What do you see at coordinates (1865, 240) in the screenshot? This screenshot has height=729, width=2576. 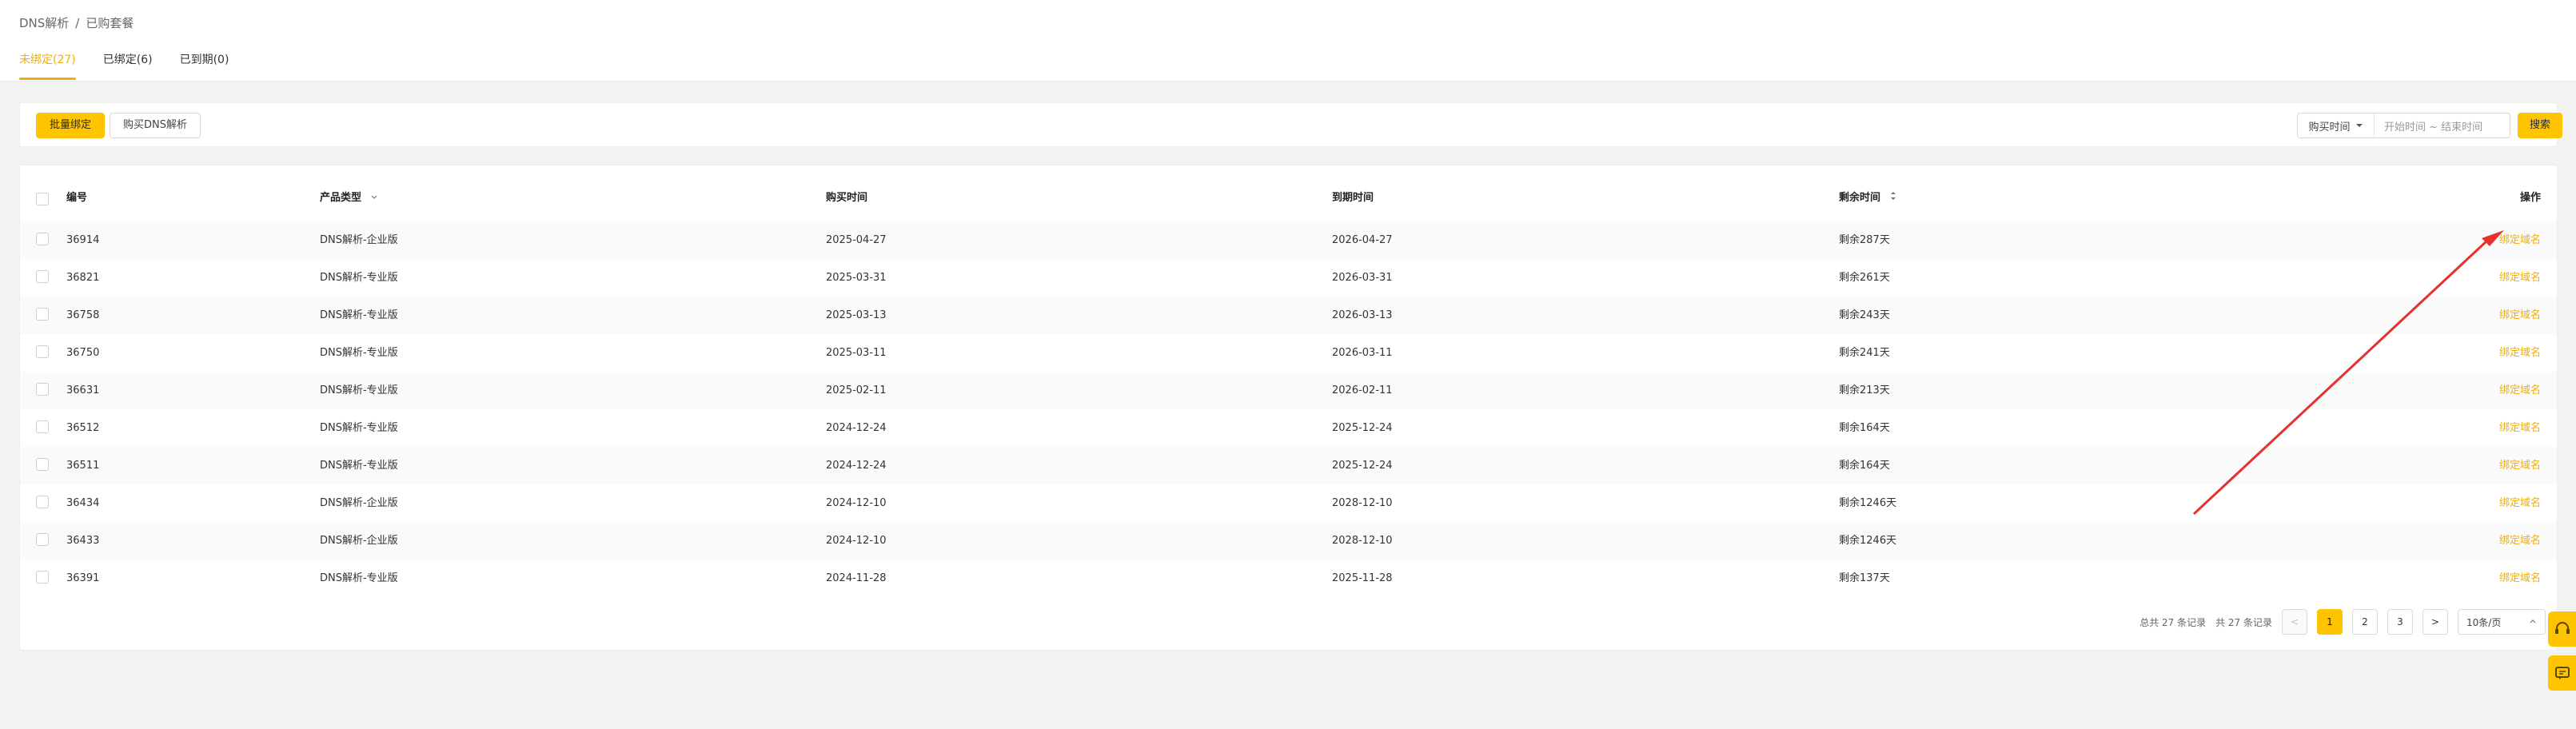 I see `cell-remaining: 剩余287天` at bounding box center [1865, 240].